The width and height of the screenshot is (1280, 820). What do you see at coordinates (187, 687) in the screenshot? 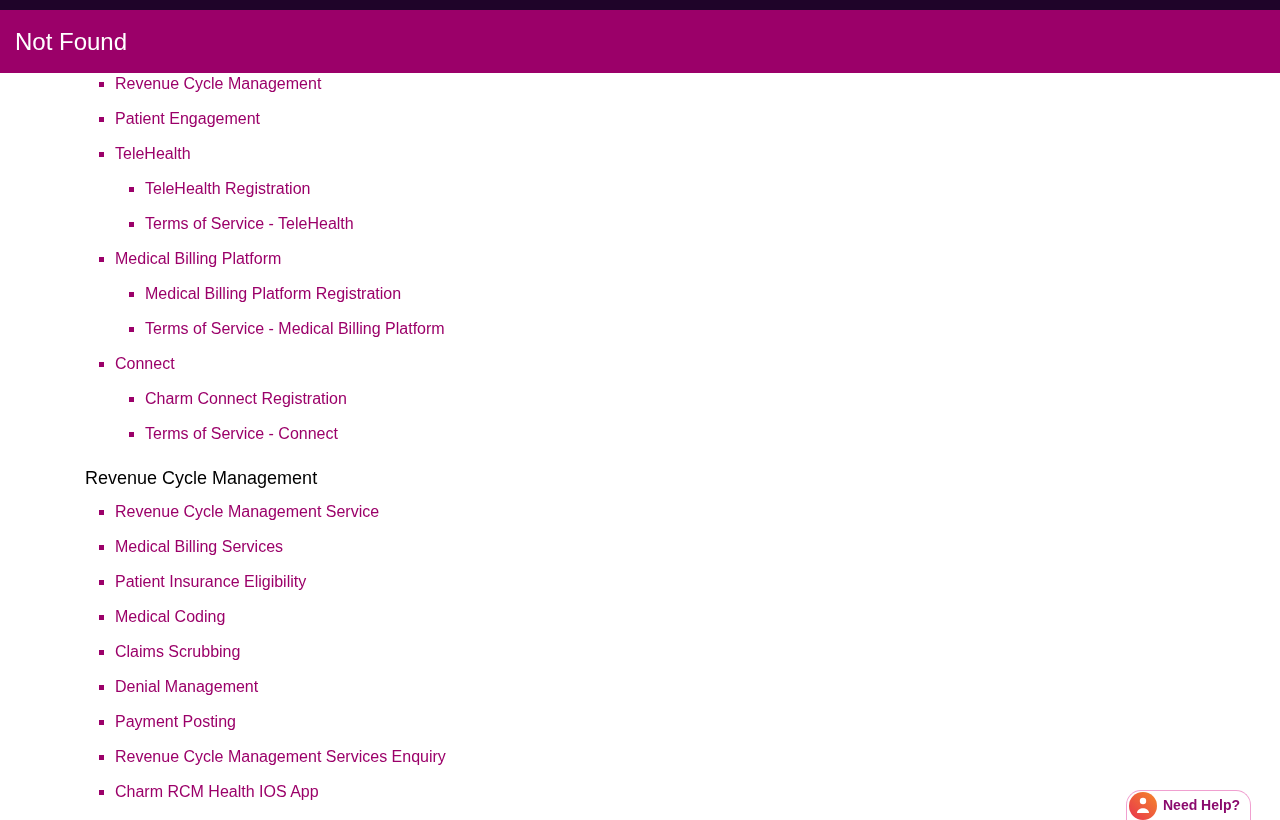
I see `sitemap-link: Denial Management` at bounding box center [187, 687].